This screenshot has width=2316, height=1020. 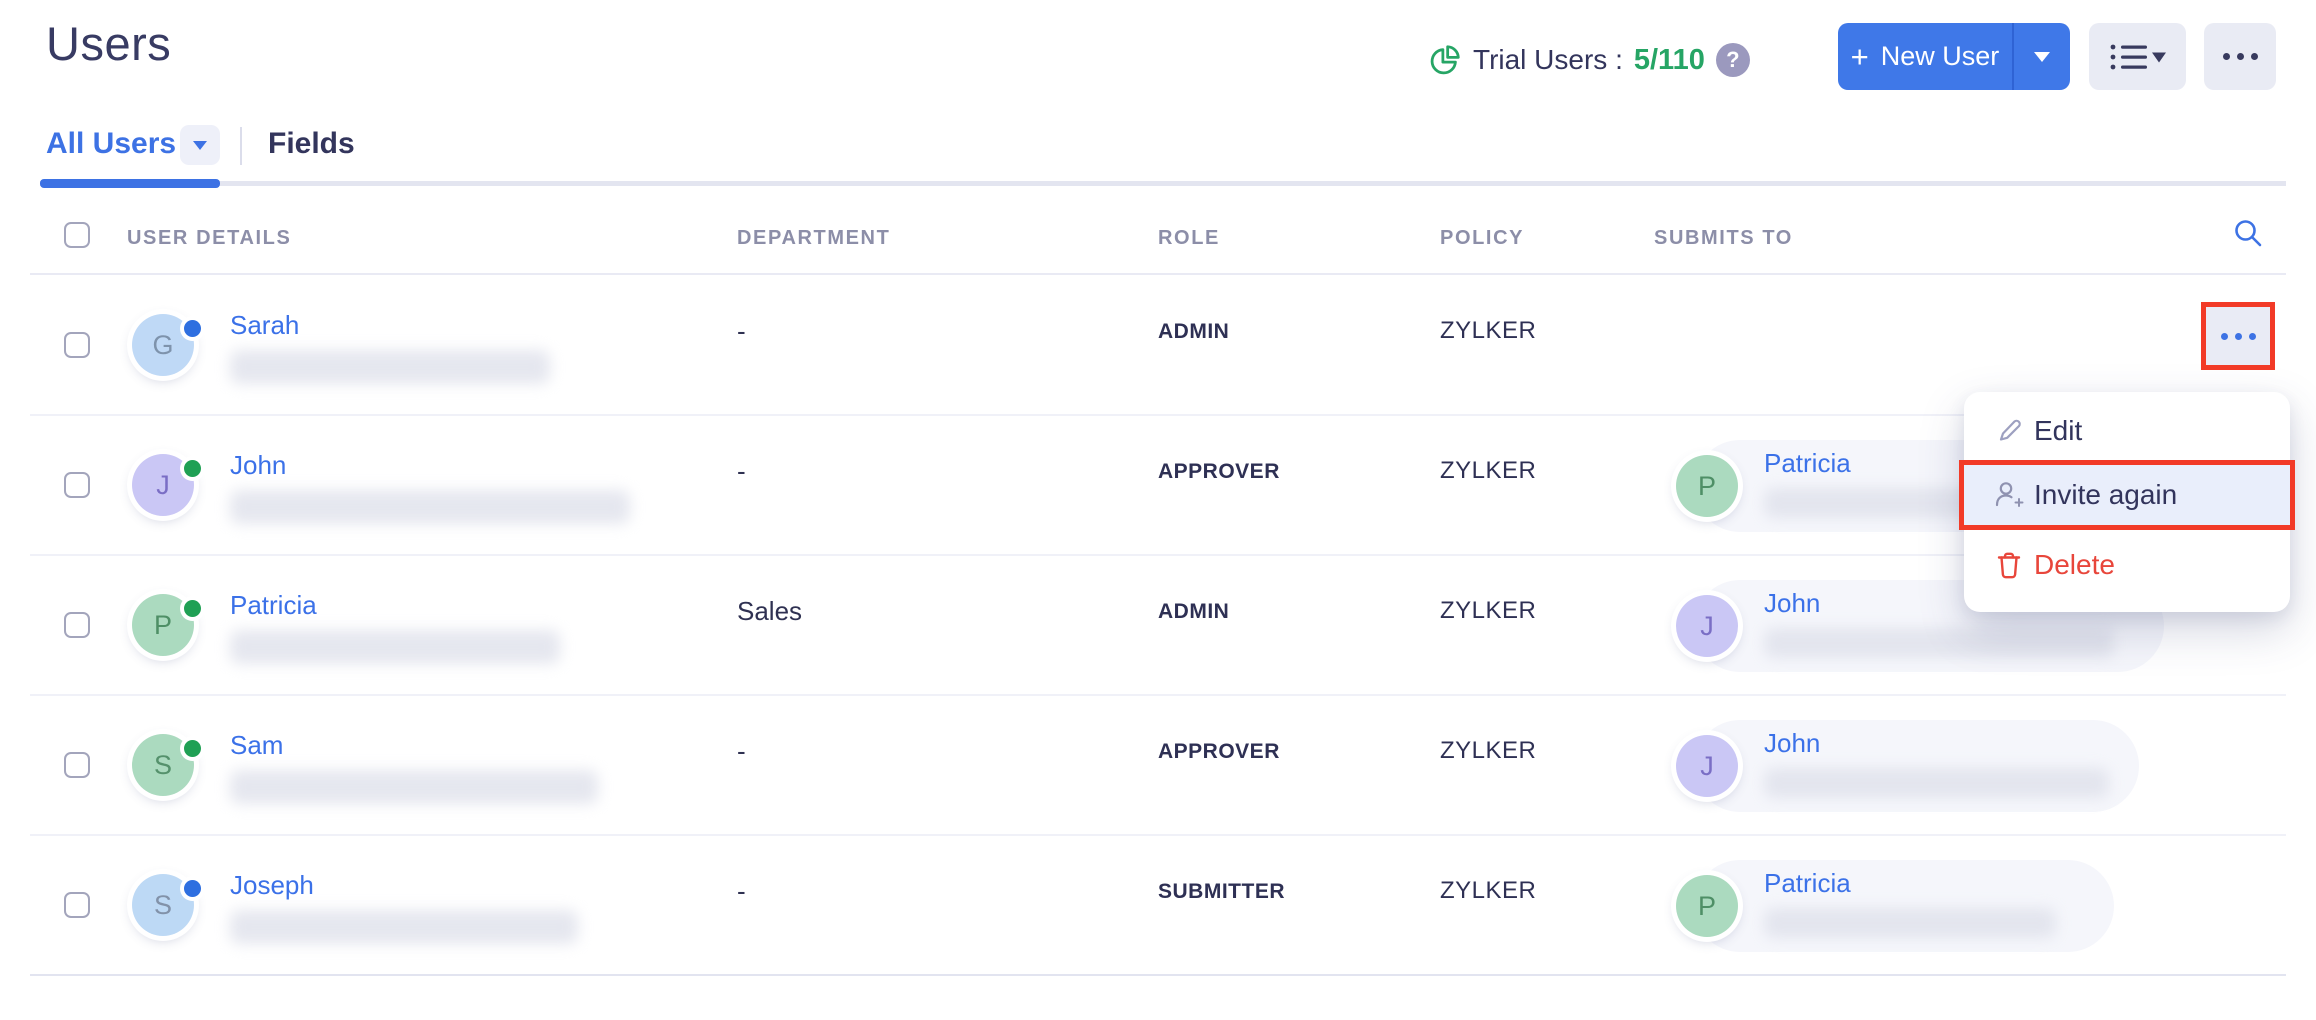 I want to click on tab-fields: Fields, so click(x=311, y=144).